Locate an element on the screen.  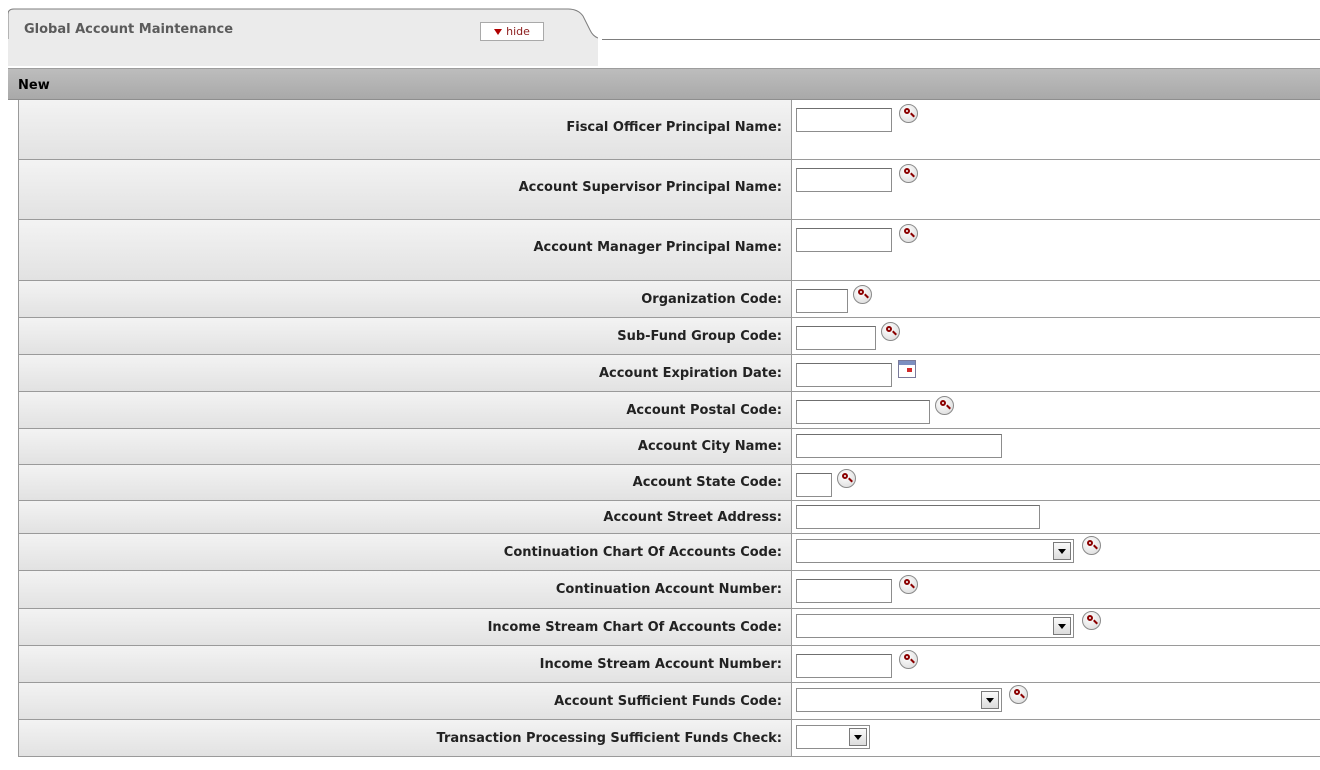
account-postal-code-input is located at coordinates (863, 412).